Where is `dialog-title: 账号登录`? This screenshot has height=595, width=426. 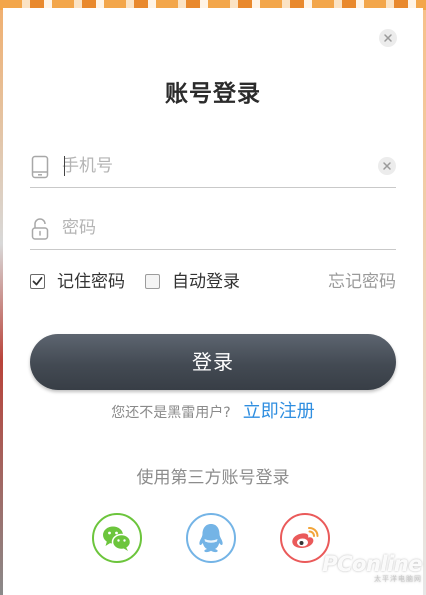 dialog-title: 账号登录 is located at coordinates (213, 94).